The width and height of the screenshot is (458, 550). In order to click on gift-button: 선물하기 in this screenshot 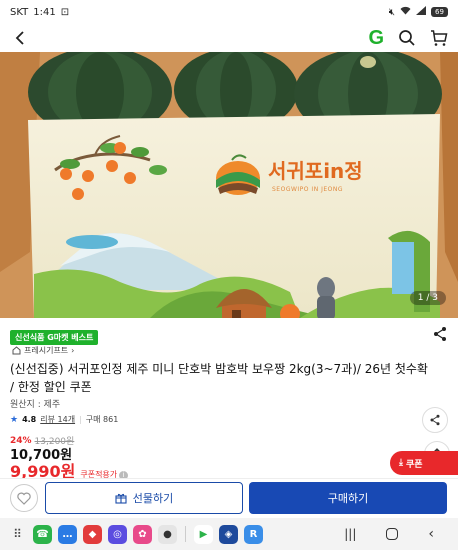, I will do `click(144, 498)`.